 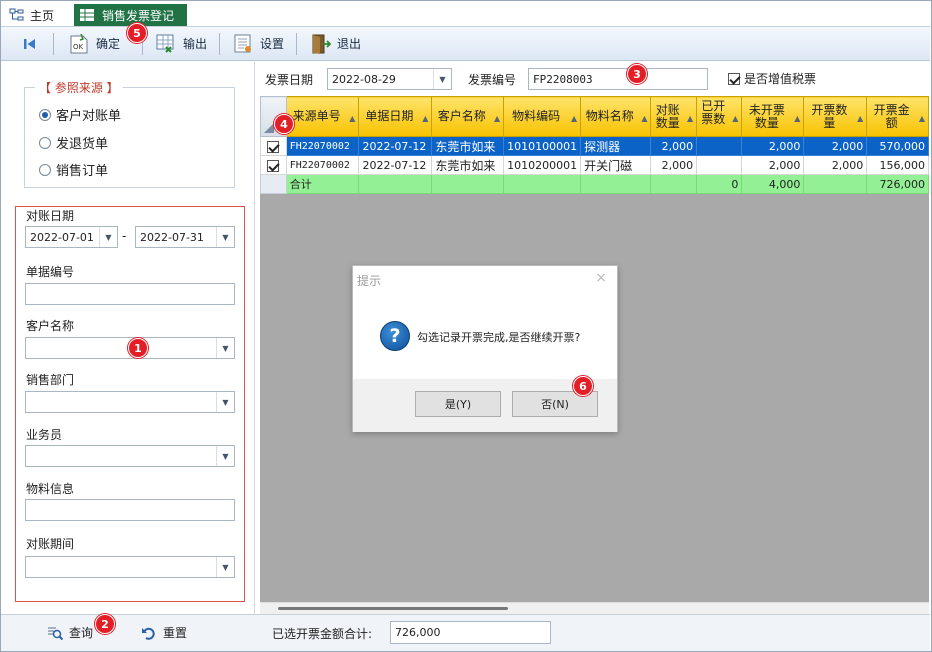 I want to click on search-list-icon, so click(x=55, y=633).